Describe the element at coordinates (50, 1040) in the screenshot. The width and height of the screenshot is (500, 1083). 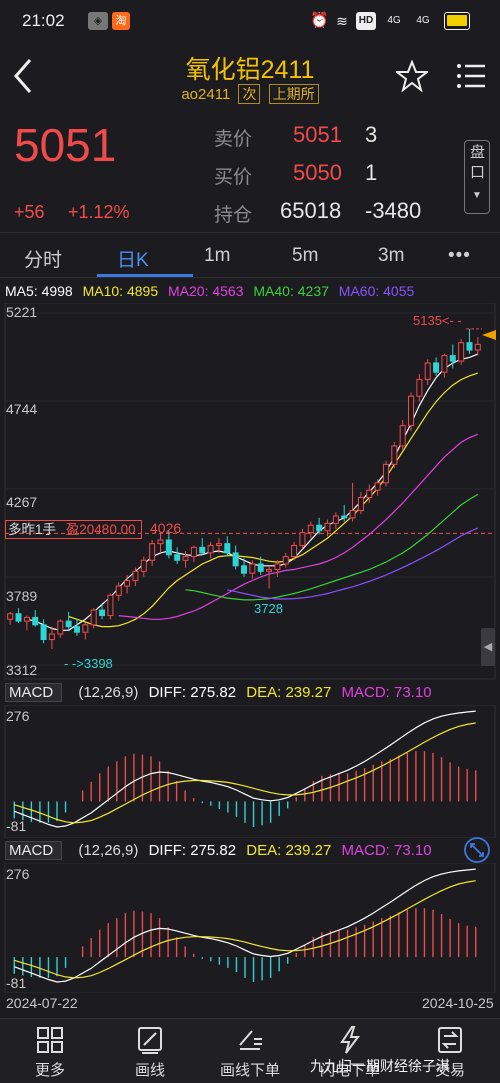
I see `grid-icon` at that location.